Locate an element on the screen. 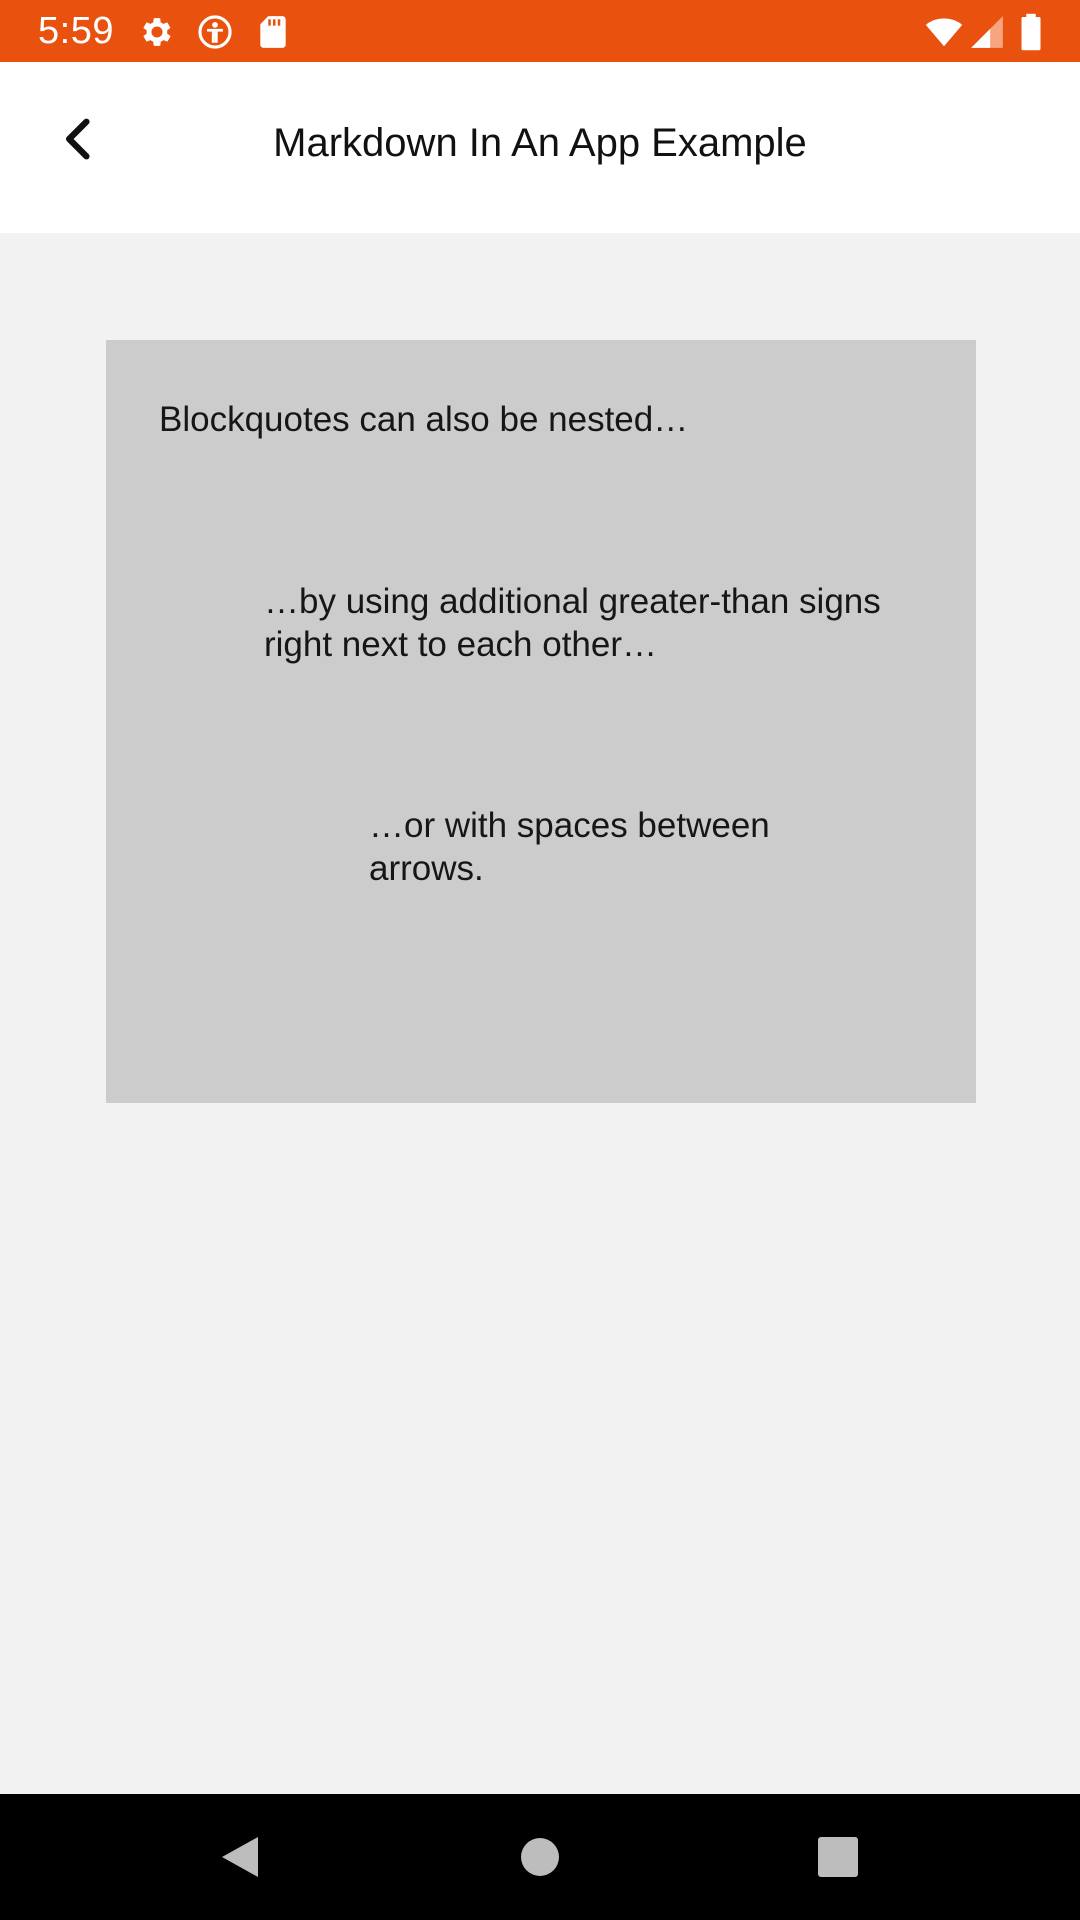 The height and width of the screenshot is (1920, 1080). status-bar: 5:59 is located at coordinates (540, 31).